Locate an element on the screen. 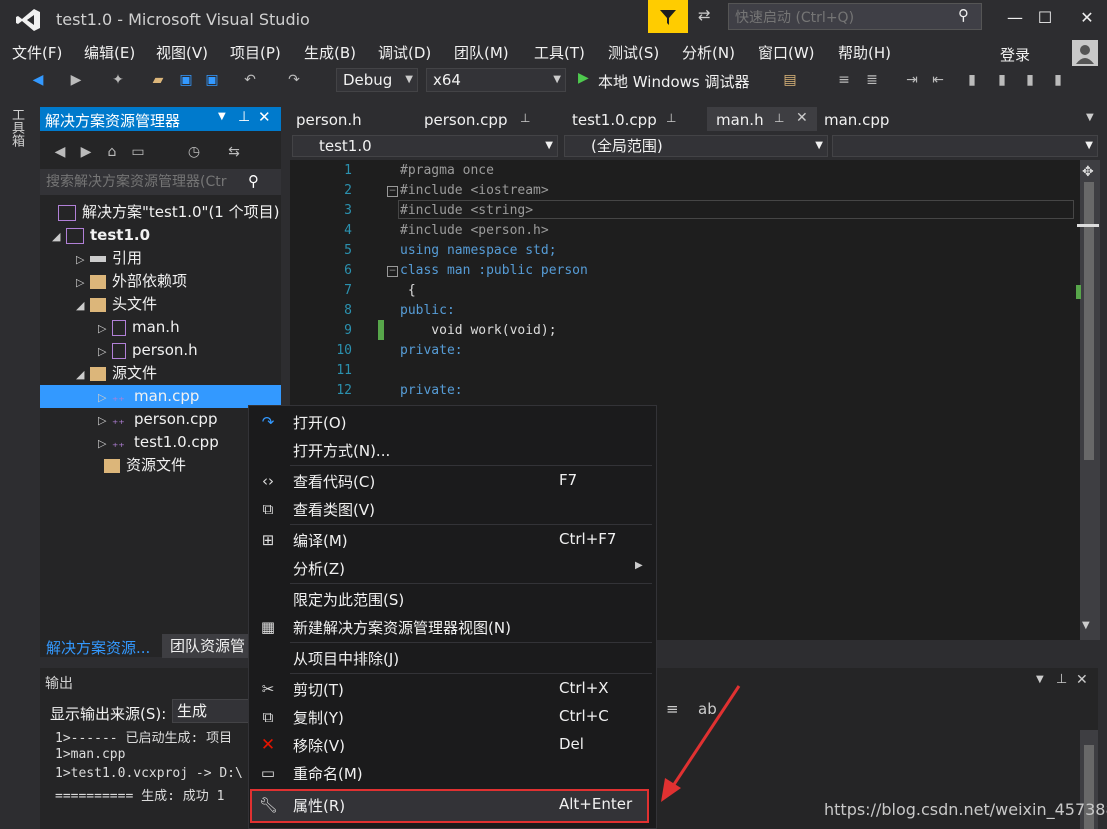 Image resolution: width=1107 pixels, height=829 pixels. tab-team-explorer: 团队资源管 is located at coordinates (209, 646).